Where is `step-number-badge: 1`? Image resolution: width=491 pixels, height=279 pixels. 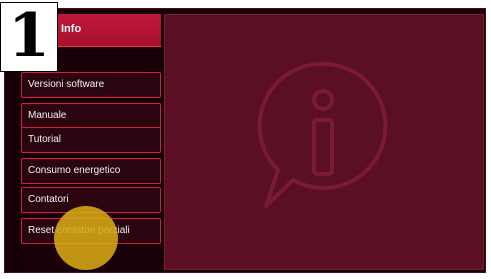 step-number-badge: 1 is located at coordinates (29, 37).